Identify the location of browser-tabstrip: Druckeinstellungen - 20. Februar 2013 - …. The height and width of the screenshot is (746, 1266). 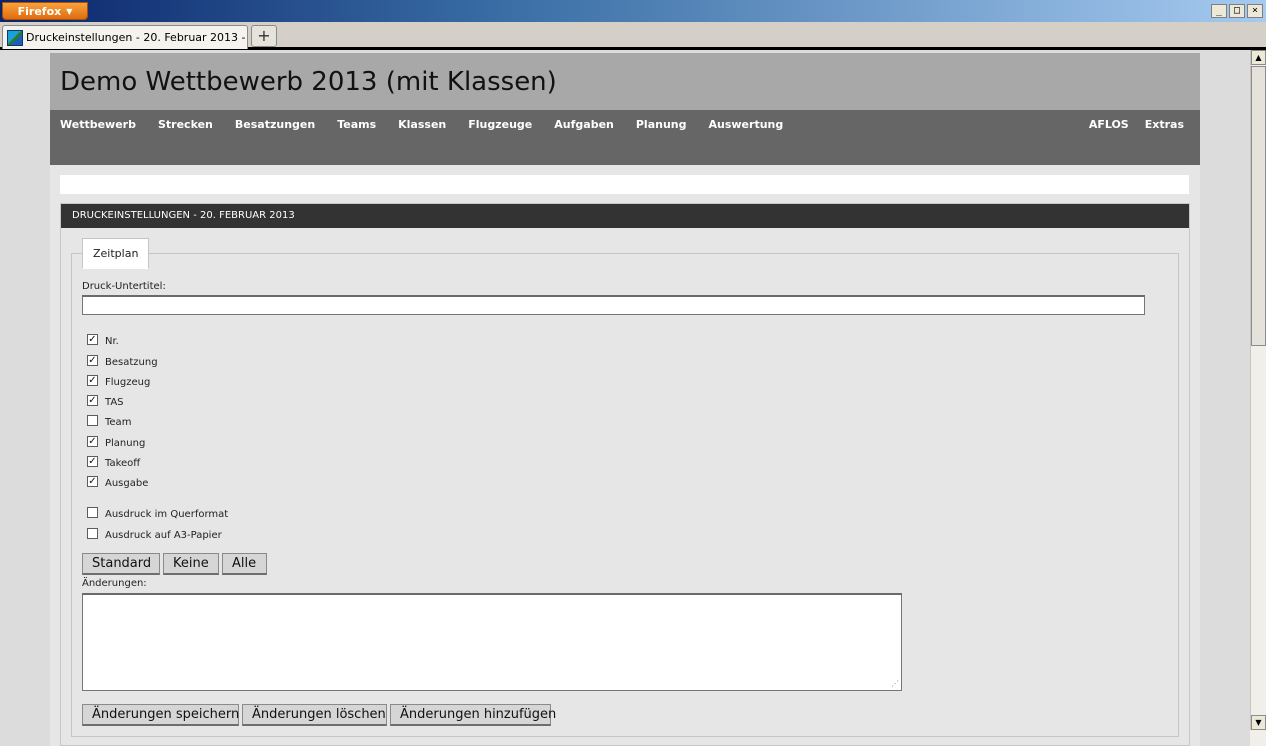
(633, 36).